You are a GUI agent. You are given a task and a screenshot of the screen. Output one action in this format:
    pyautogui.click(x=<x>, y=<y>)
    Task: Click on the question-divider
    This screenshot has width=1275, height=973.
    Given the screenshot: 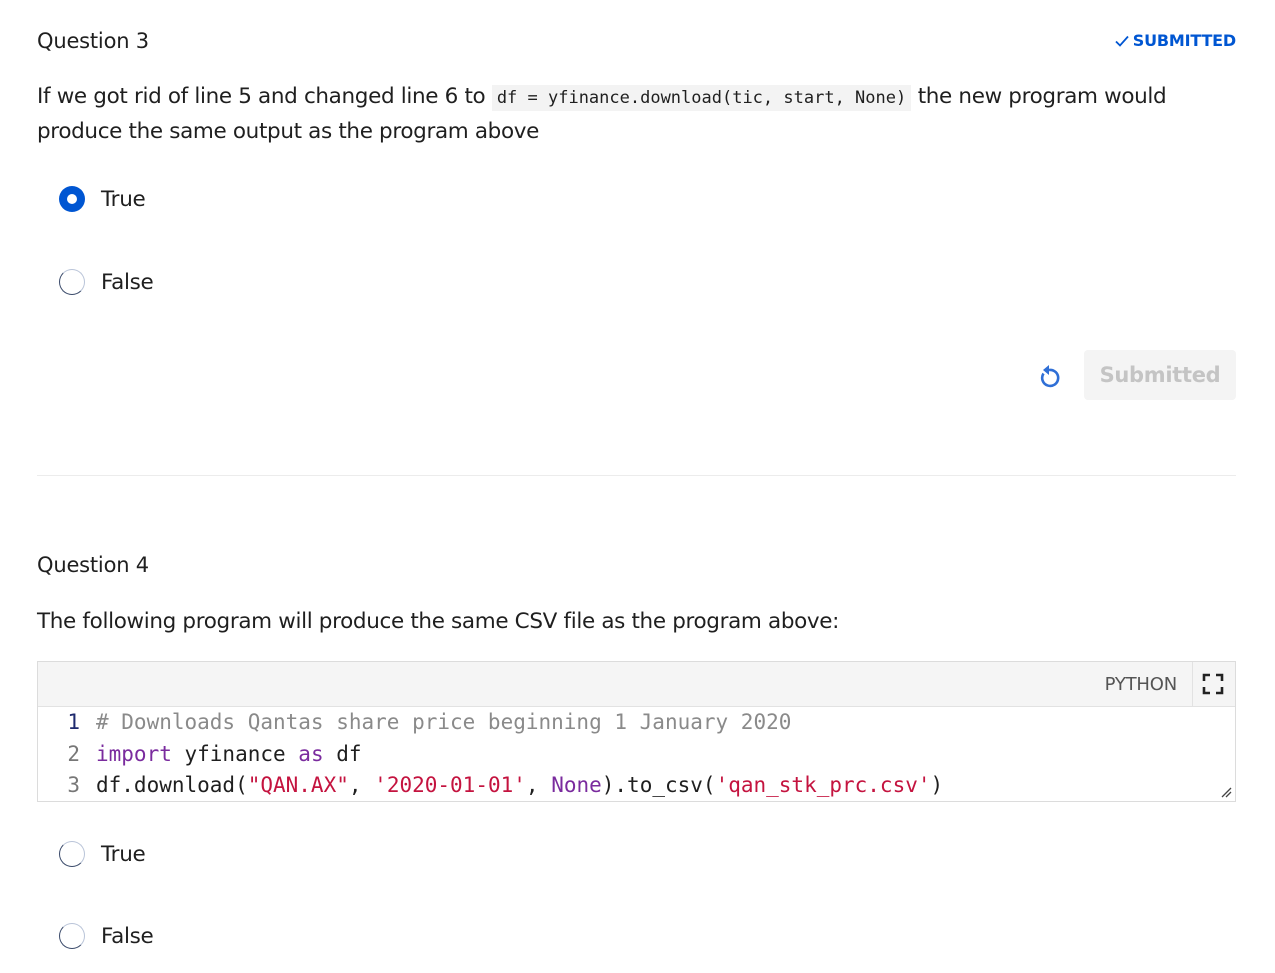 What is the action you would take?
    pyautogui.click(x=636, y=475)
    